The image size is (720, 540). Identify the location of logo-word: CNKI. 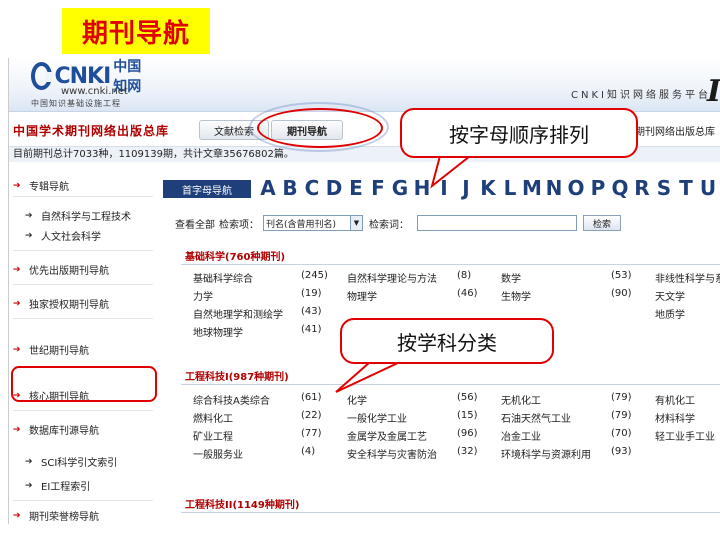
(82, 76).